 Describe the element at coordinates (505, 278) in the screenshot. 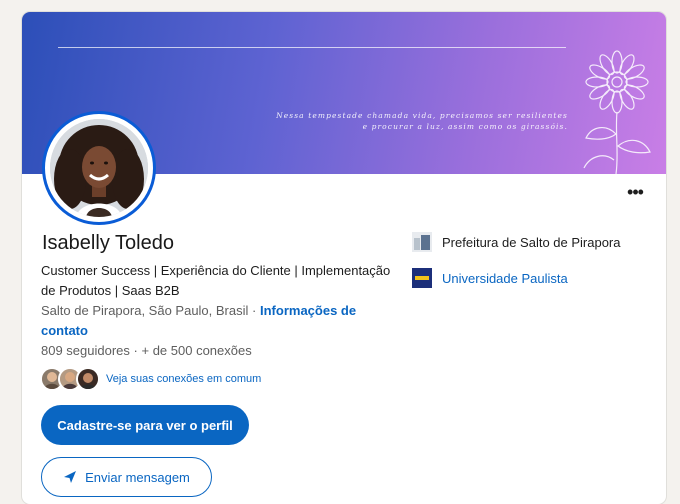

I see `org-name: Universidade Paulista` at that location.